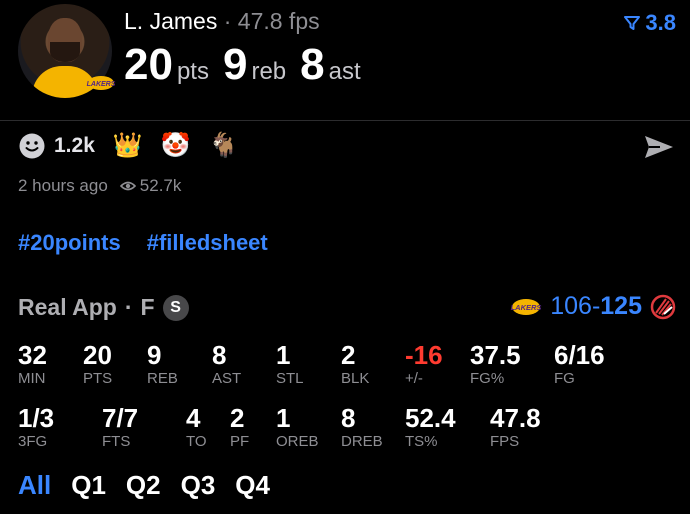 The width and height of the screenshot is (690, 514). I want to click on reaction-button: 1.2k, so click(56, 146).